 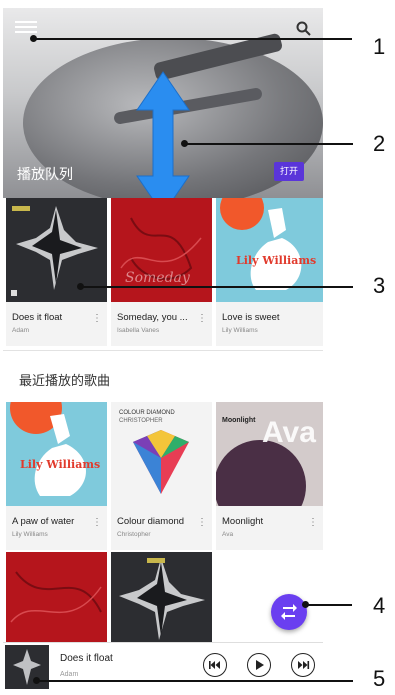 What do you see at coordinates (65, 380) in the screenshot?
I see `recent-section-title: 最近播放的歌曲` at bounding box center [65, 380].